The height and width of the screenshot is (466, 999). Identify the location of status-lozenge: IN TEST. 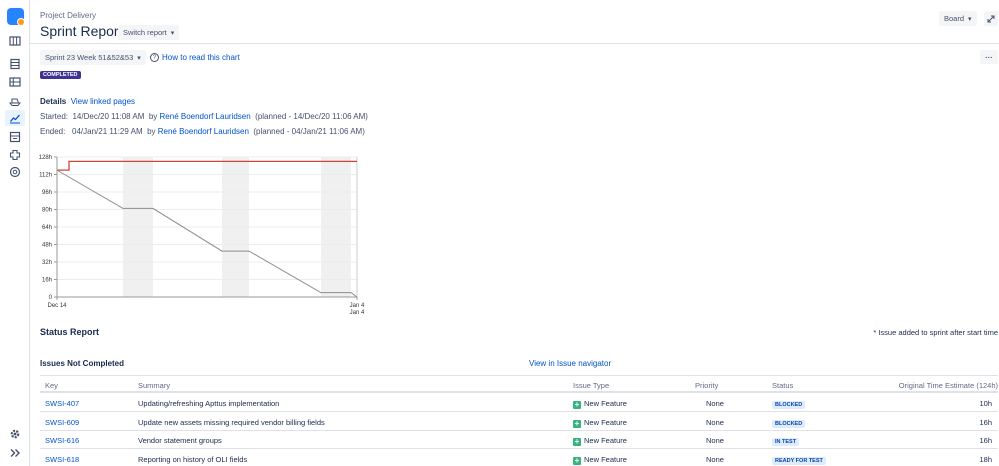
(786, 442).